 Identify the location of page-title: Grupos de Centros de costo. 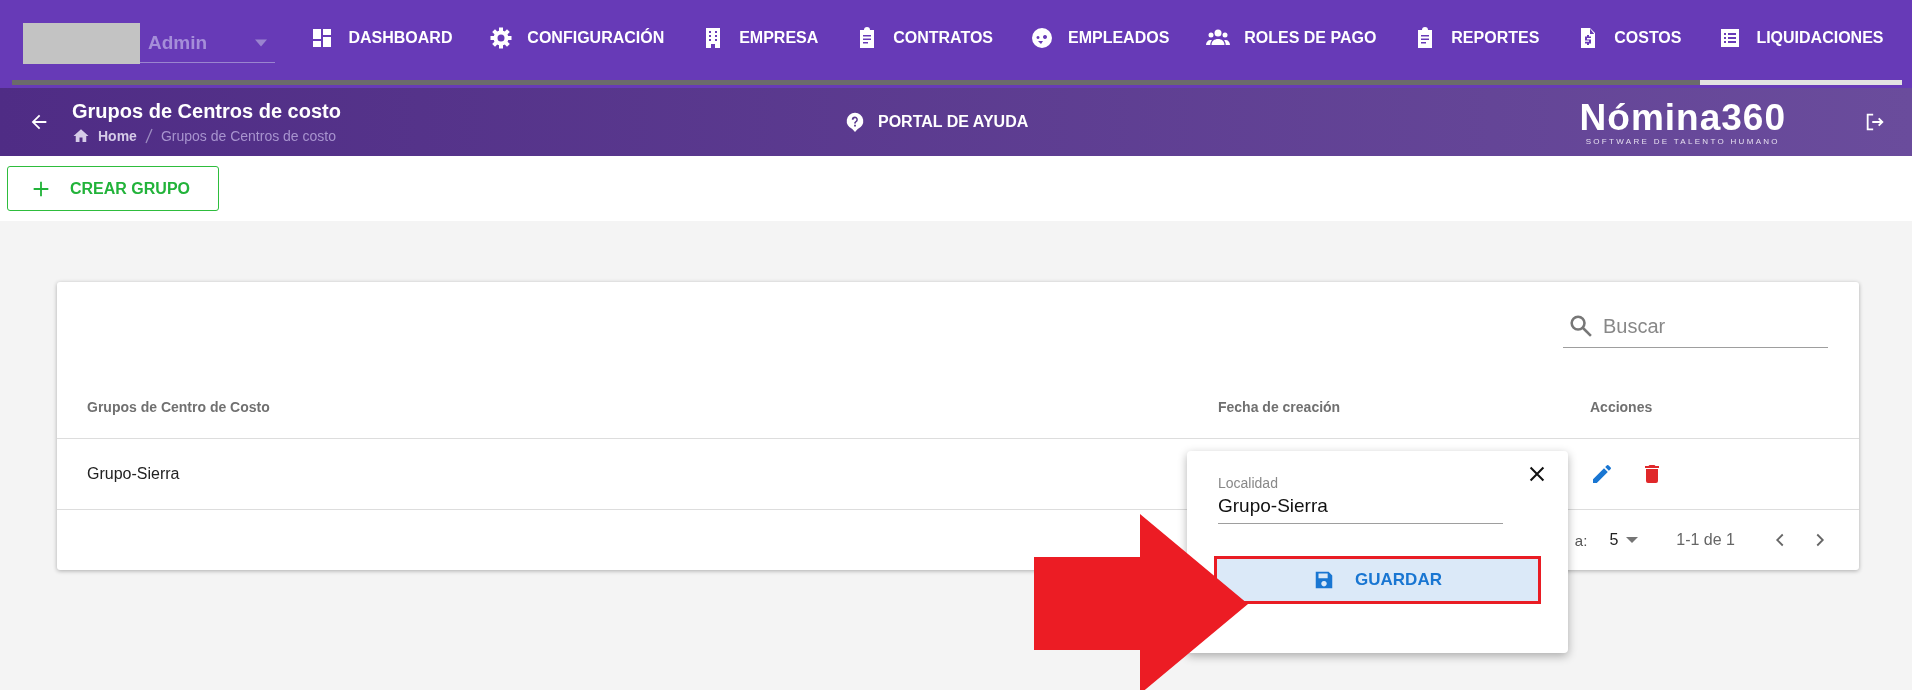
(207, 111).